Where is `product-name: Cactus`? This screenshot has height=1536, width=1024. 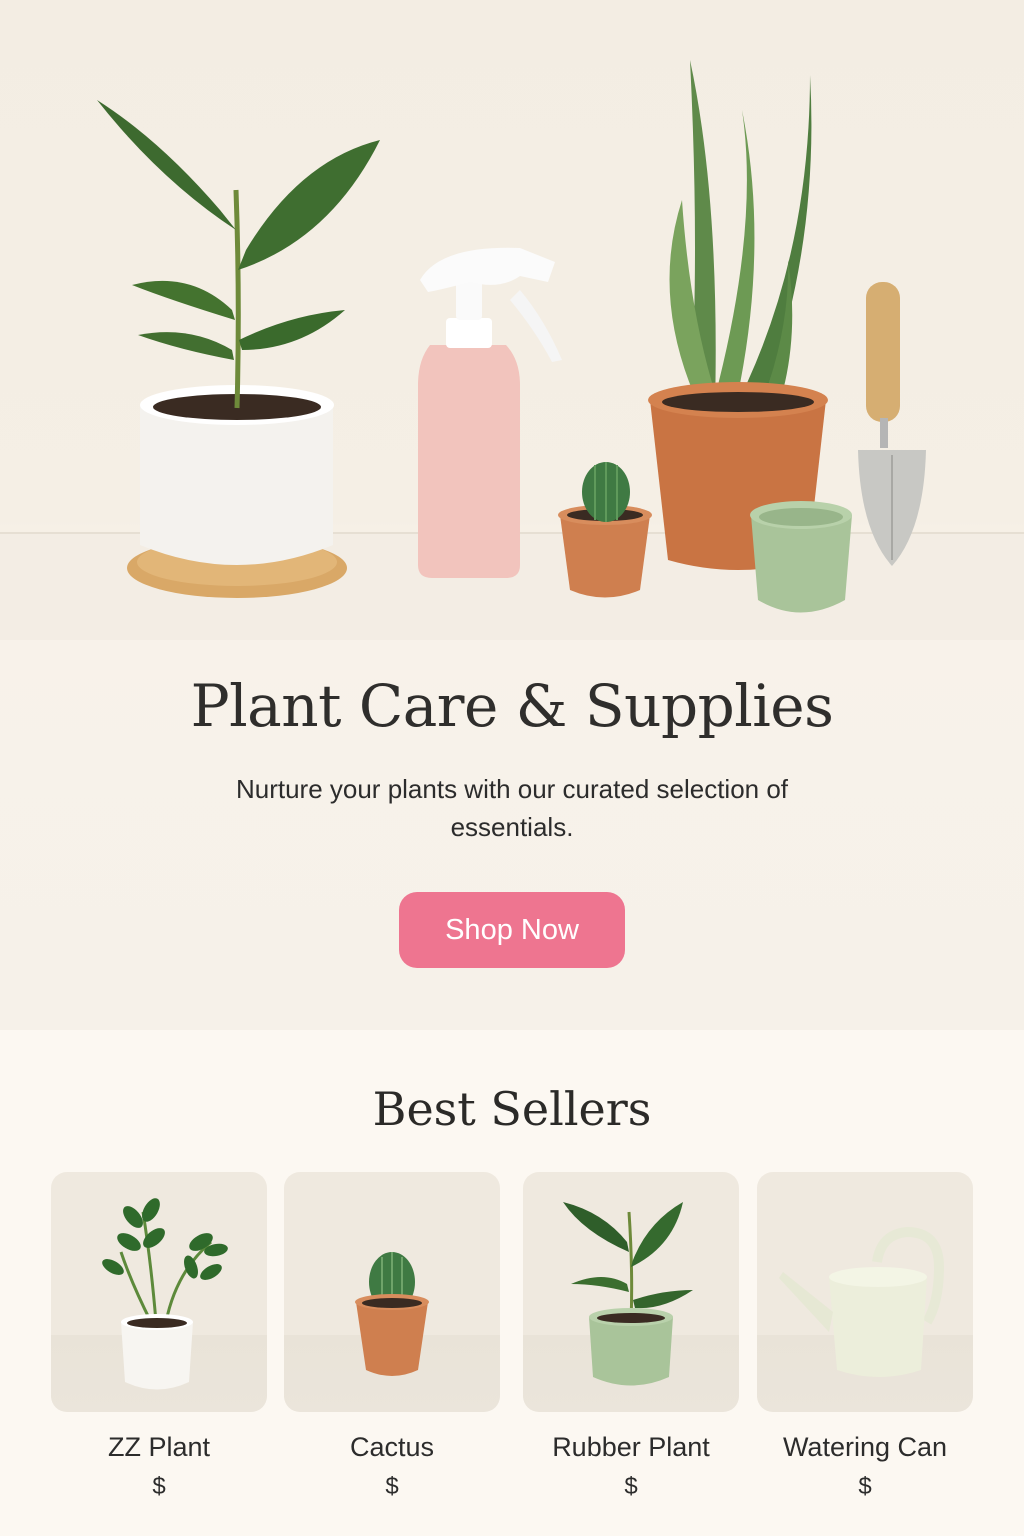 product-name: Cactus is located at coordinates (392, 1447).